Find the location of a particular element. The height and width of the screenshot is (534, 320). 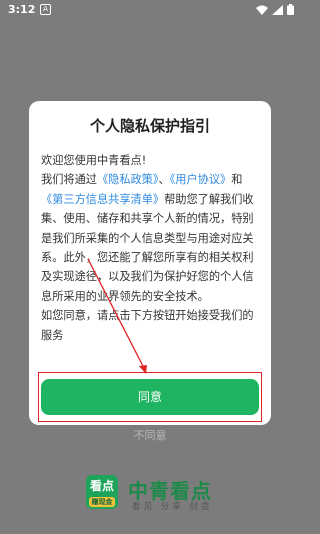

dialog-title: 个人隐私保护指引 is located at coordinates (149, 126).